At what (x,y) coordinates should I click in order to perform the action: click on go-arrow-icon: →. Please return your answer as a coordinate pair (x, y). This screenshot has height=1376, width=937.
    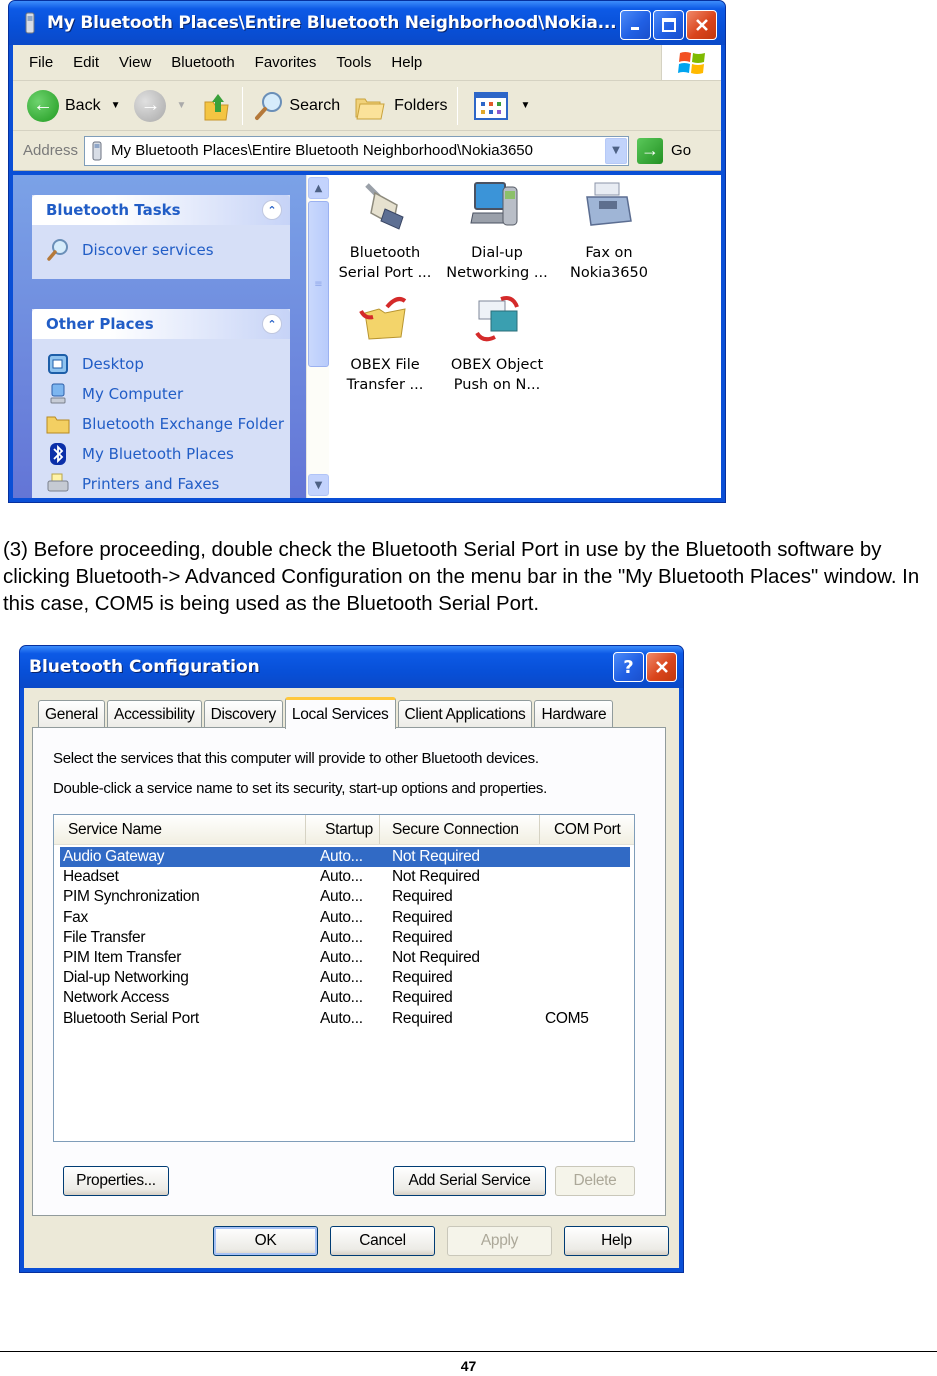
    Looking at the image, I should click on (650, 150).